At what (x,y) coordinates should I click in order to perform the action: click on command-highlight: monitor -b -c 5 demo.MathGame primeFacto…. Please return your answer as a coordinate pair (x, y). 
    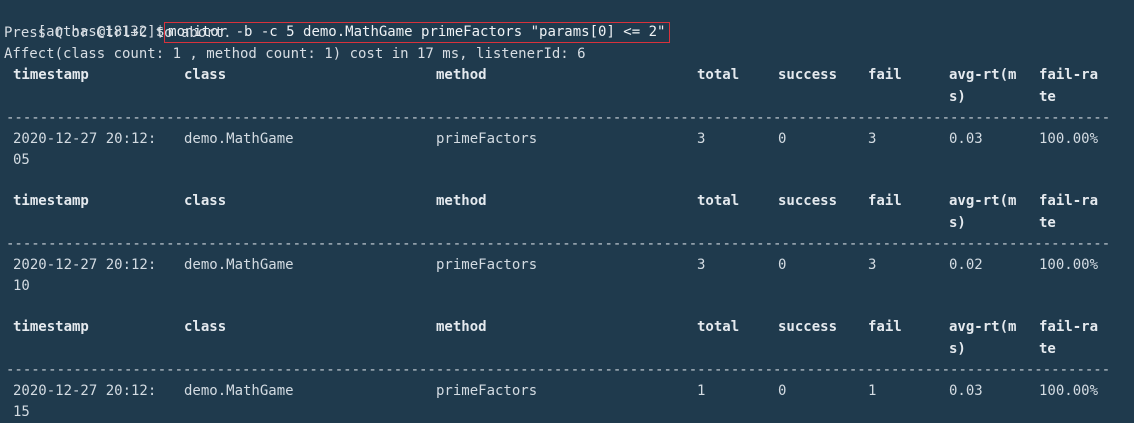
    Looking at the image, I should click on (417, 32).